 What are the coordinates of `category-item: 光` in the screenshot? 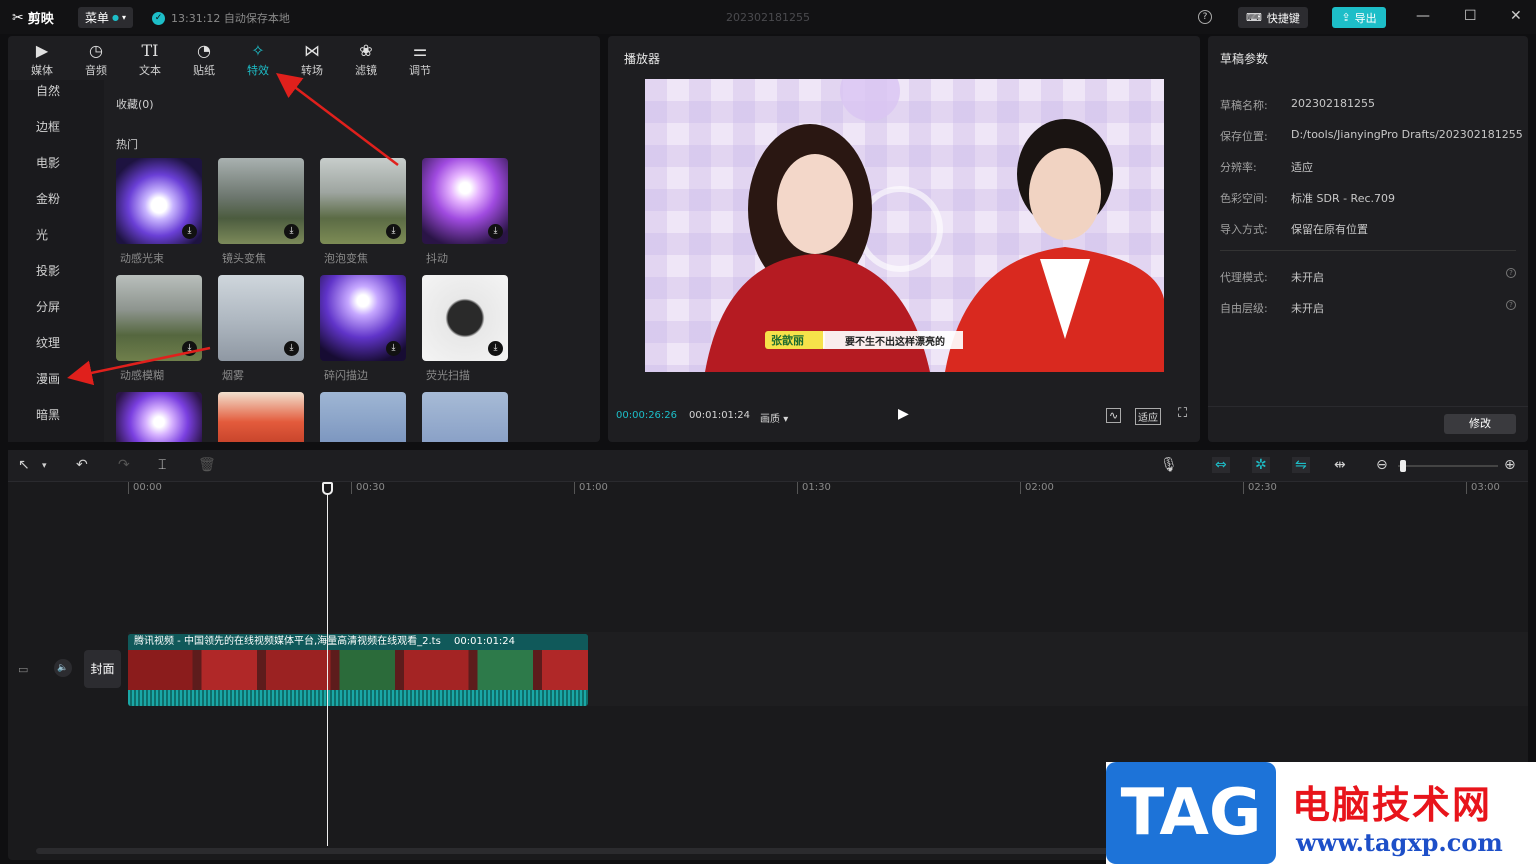 It's located at (42, 234).